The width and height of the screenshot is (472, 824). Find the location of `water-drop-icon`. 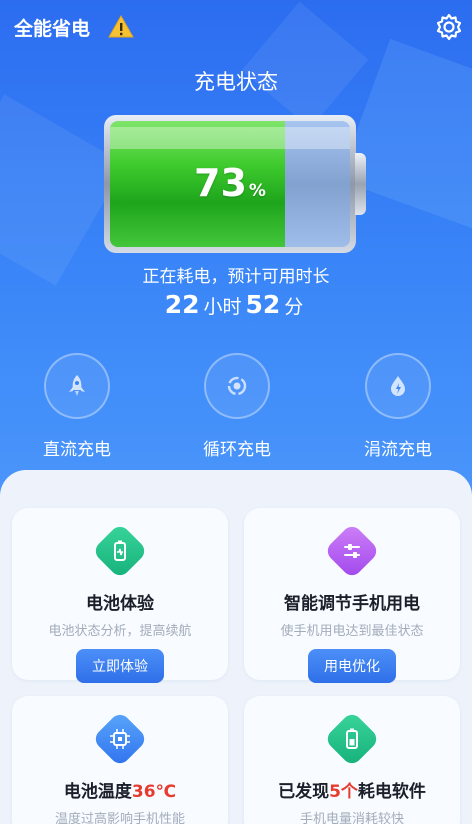

water-drop-icon is located at coordinates (398, 386).